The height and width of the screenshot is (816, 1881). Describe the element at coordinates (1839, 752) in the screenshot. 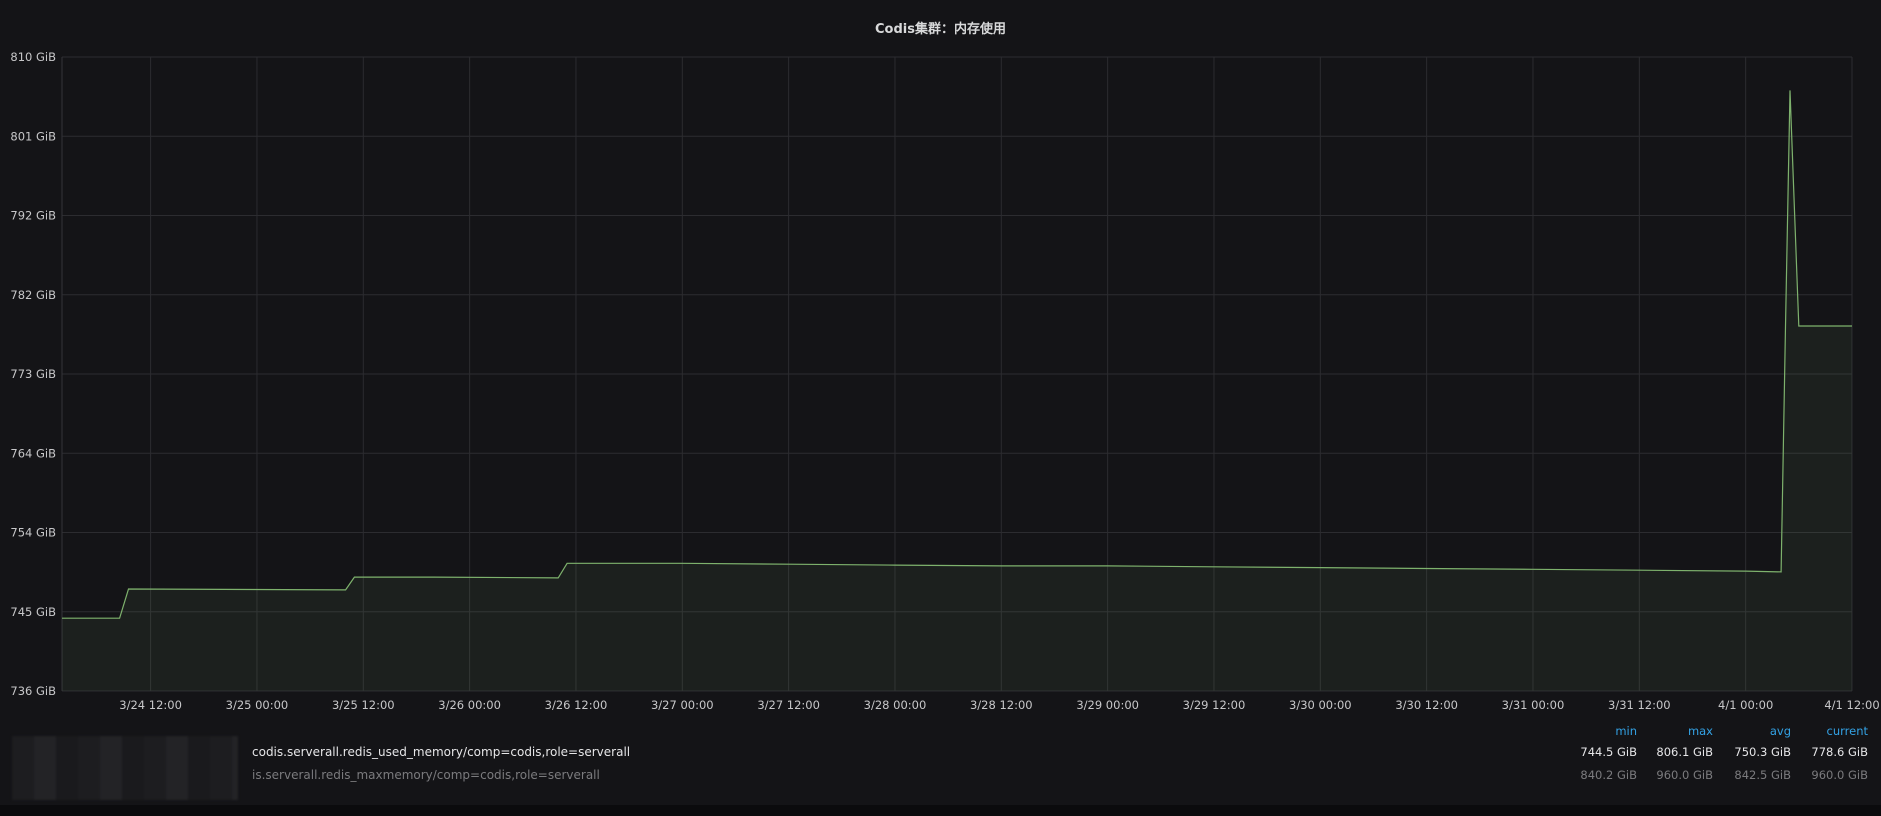

I see `legend-value-current: 778.6 GiB` at that location.